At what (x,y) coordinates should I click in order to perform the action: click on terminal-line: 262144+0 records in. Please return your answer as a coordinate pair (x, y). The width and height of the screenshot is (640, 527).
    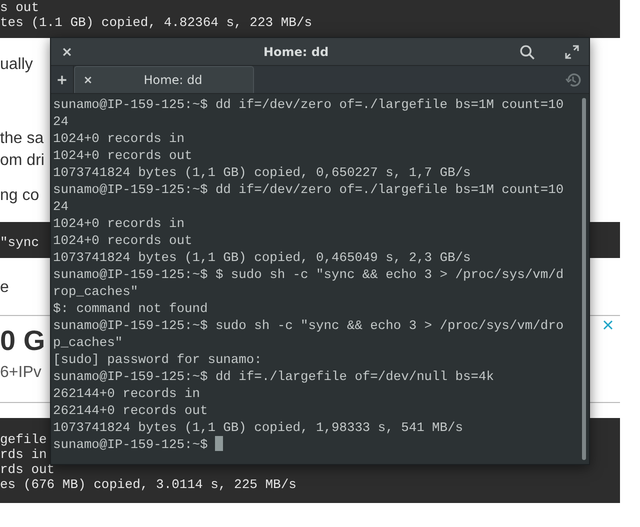
    Looking at the image, I should click on (126, 393).